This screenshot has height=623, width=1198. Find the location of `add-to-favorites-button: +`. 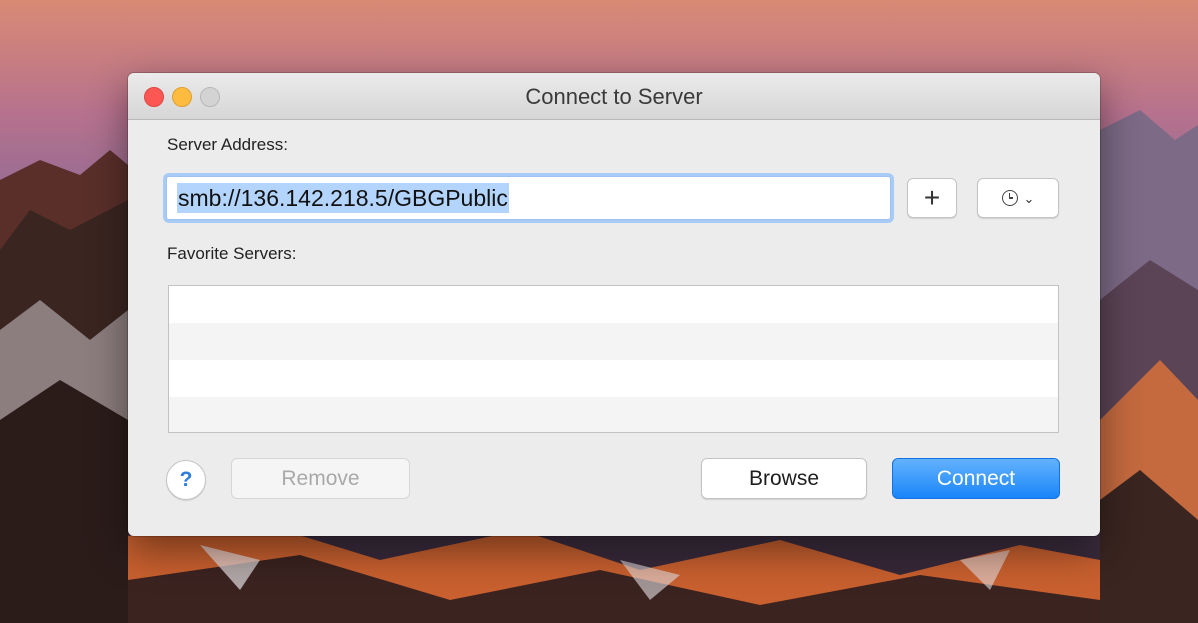

add-to-favorites-button: + is located at coordinates (932, 198).